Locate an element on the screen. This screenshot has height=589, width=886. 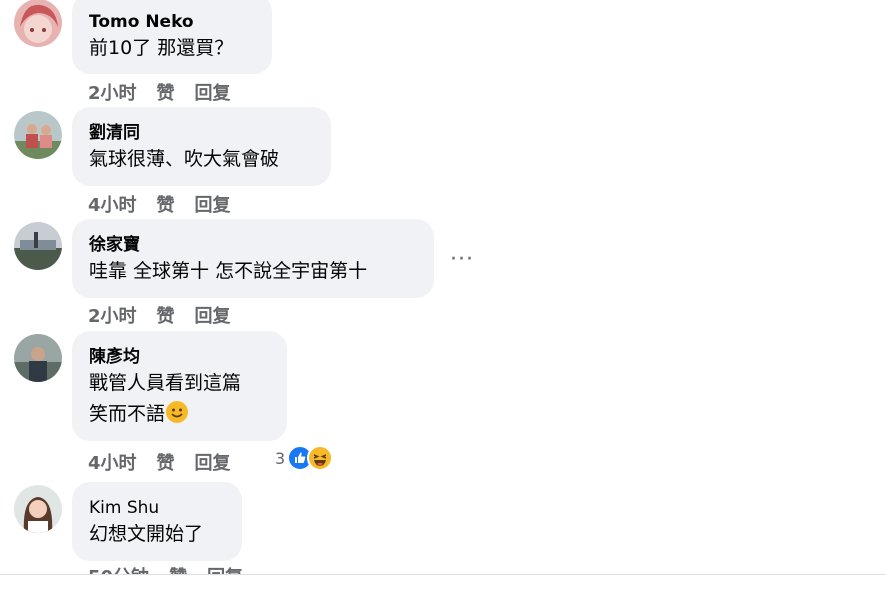
comment-text: 幻想文開始了 is located at coordinates (146, 534).